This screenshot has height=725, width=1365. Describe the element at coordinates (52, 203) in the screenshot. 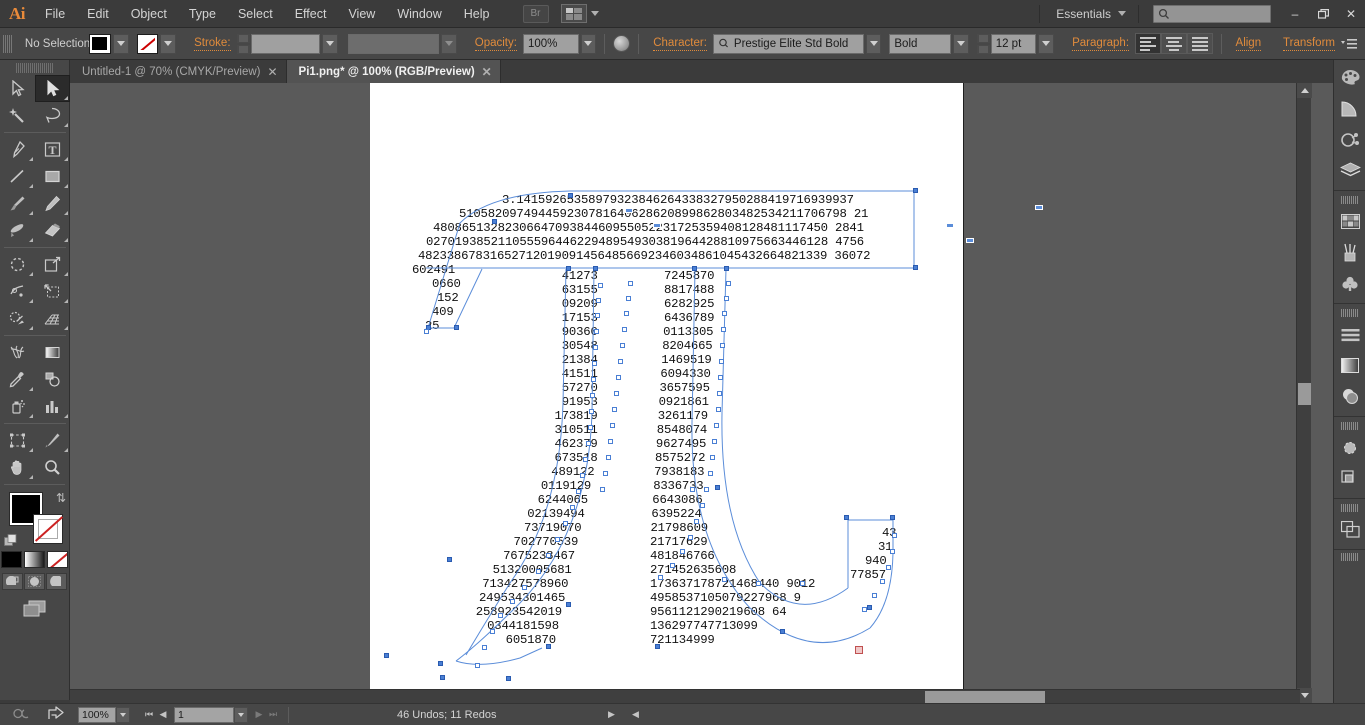

I see `pencil-tool` at that location.